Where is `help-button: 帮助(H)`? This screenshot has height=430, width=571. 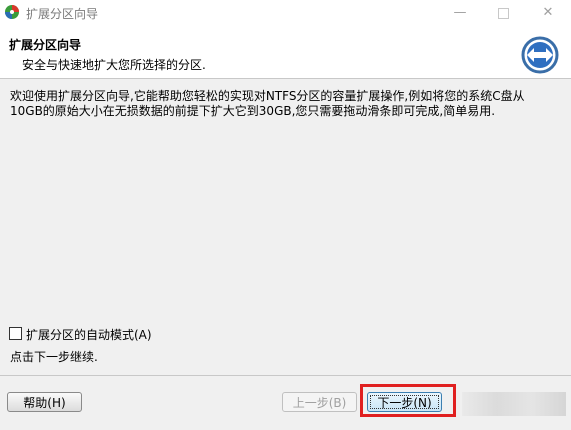 help-button: 帮助(H) is located at coordinates (44, 402).